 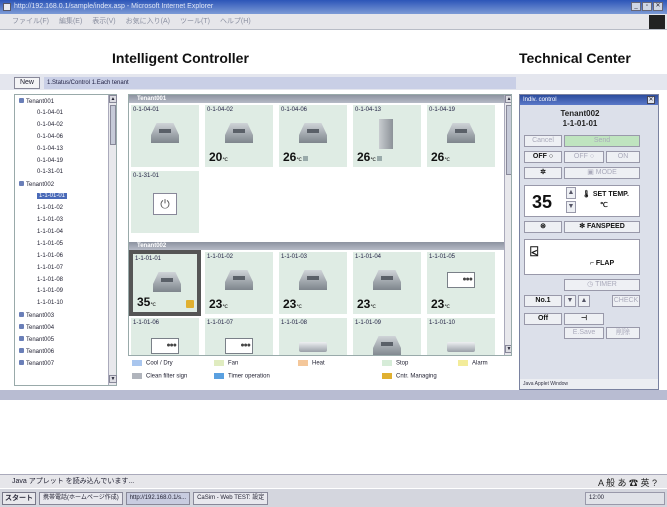 I want to click on tree-item-label: 1-1-01-05, so click(x=50, y=243).